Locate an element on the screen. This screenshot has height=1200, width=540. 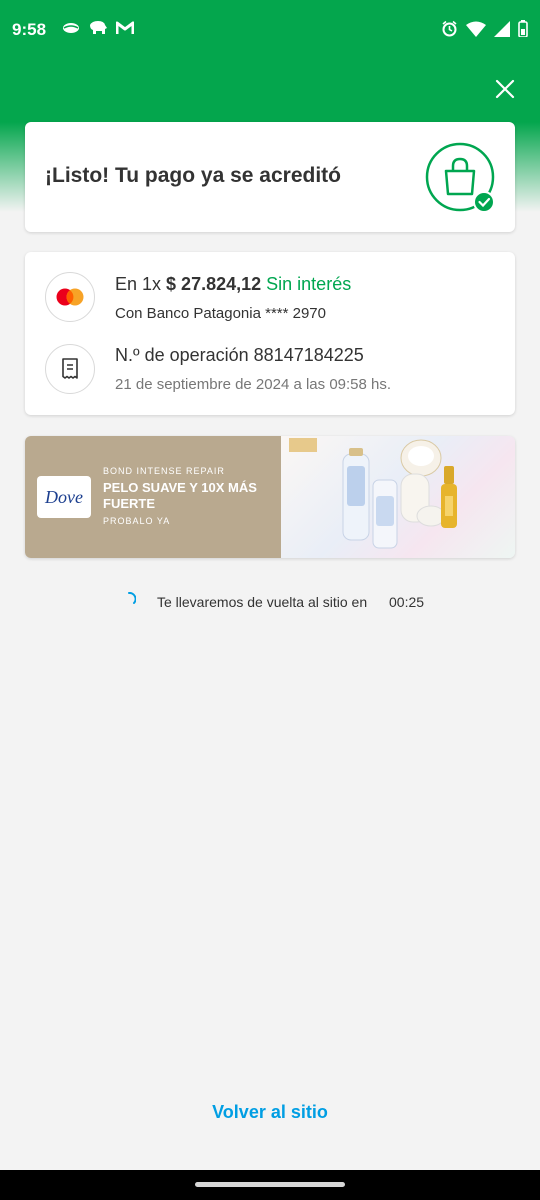
shopping-bag-check-icon is located at coordinates (460, 177).